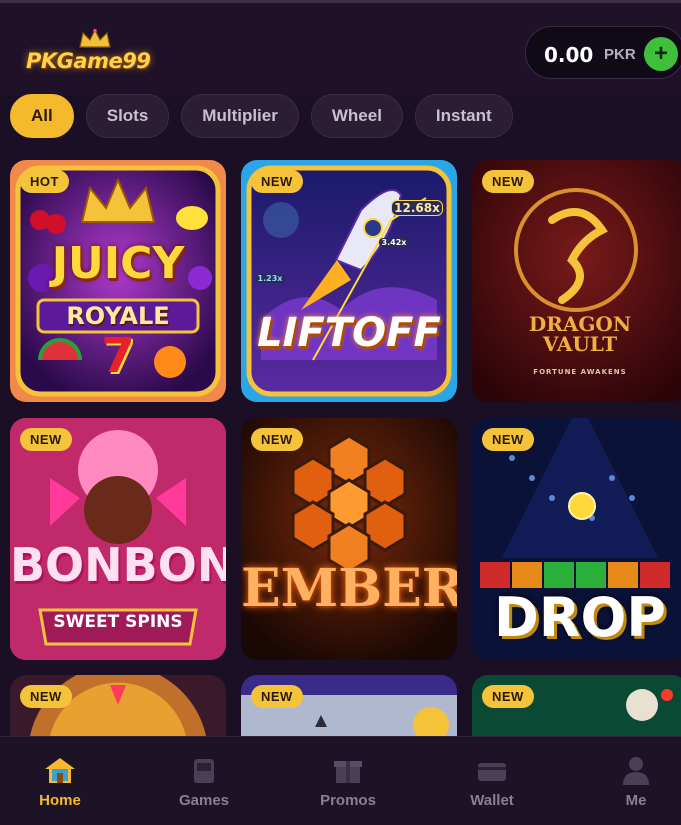 The width and height of the screenshot is (681, 825). Describe the element at coordinates (204, 800) in the screenshot. I see `nav-label: Games` at that location.